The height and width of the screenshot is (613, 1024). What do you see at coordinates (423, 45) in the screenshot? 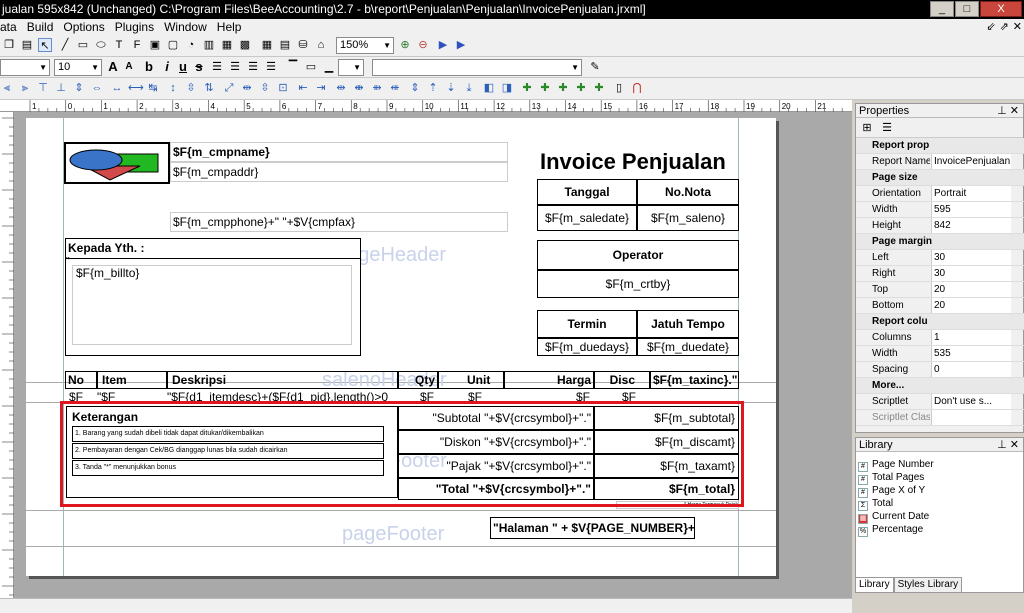
I see `zoom-out-icon: ⊖` at bounding box center [423, 45].